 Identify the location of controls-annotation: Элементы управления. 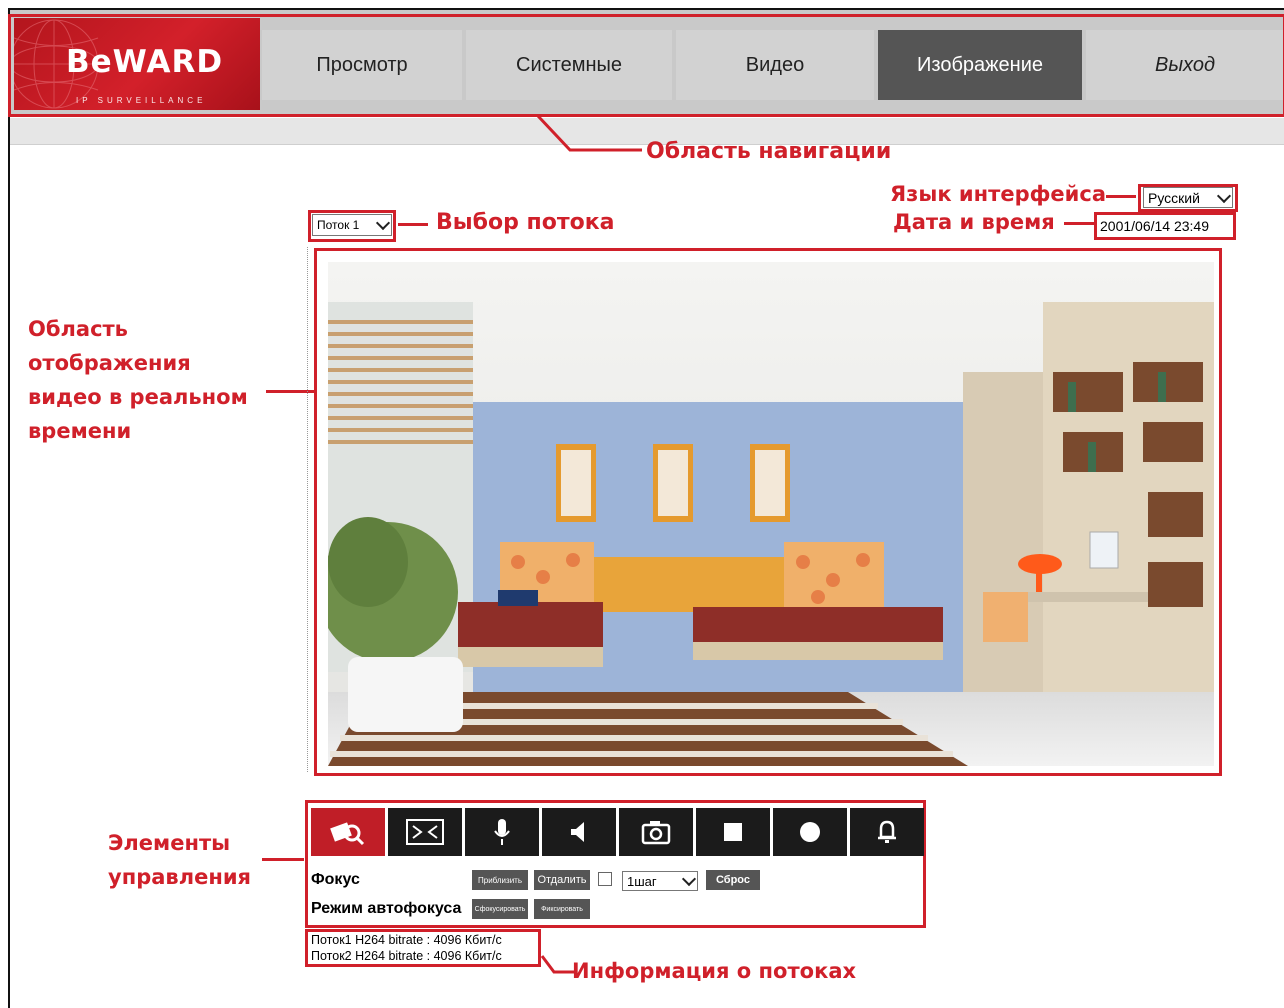
(179, 860).